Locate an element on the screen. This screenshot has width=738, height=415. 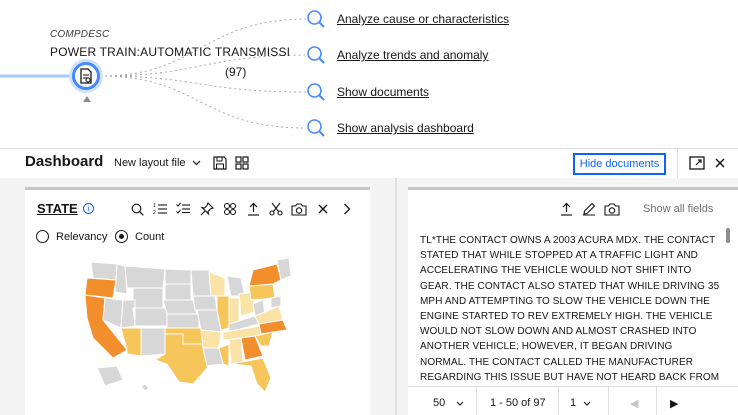
state-co is located at coordinates (151, 317).